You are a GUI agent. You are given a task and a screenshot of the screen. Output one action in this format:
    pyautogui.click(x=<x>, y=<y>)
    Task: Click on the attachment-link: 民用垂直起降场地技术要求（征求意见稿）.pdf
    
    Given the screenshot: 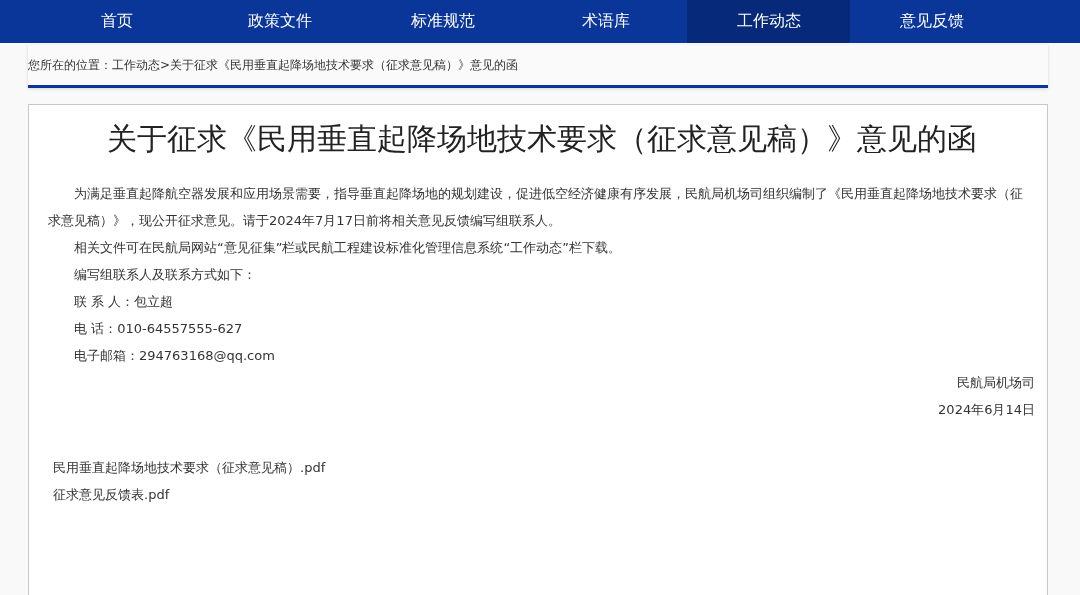 What is the action you would take?
    pyautogui.click(x=189, y=467)
    